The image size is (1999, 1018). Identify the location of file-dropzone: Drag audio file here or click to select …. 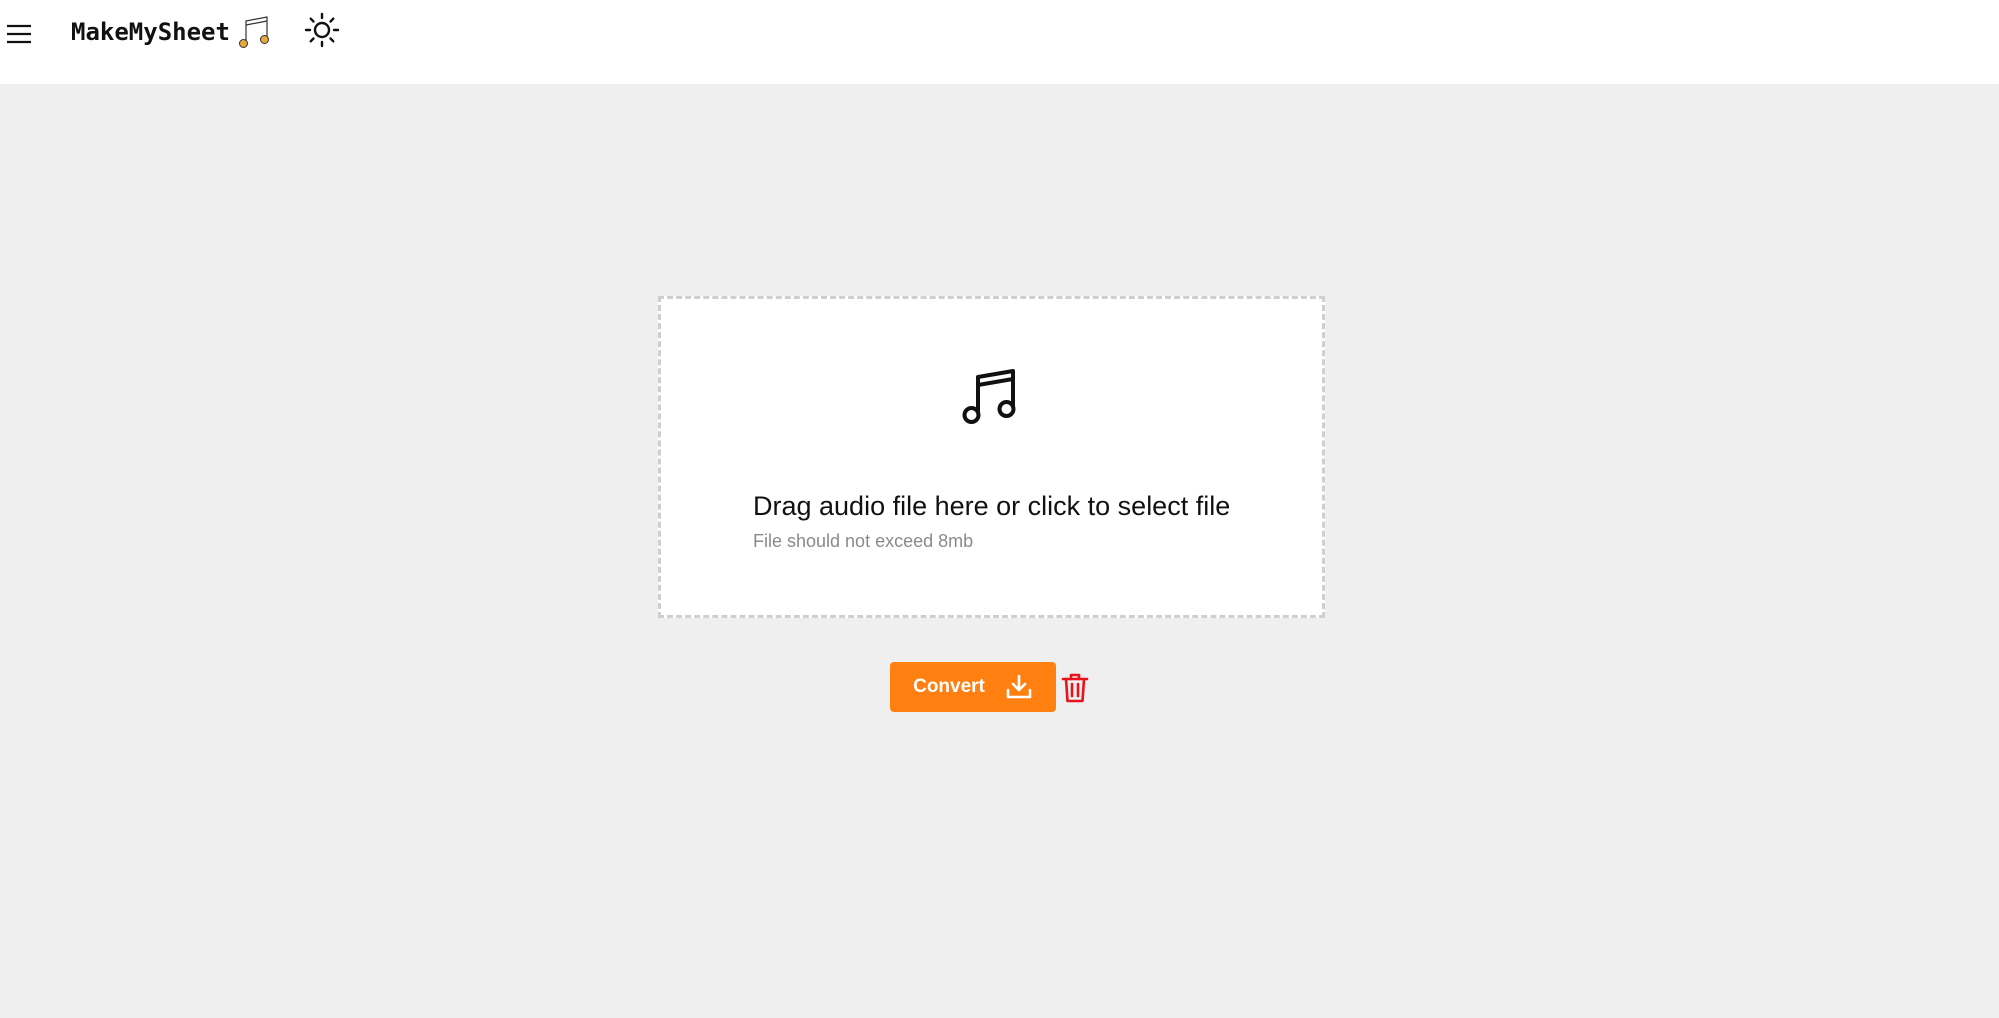
(991, 457).